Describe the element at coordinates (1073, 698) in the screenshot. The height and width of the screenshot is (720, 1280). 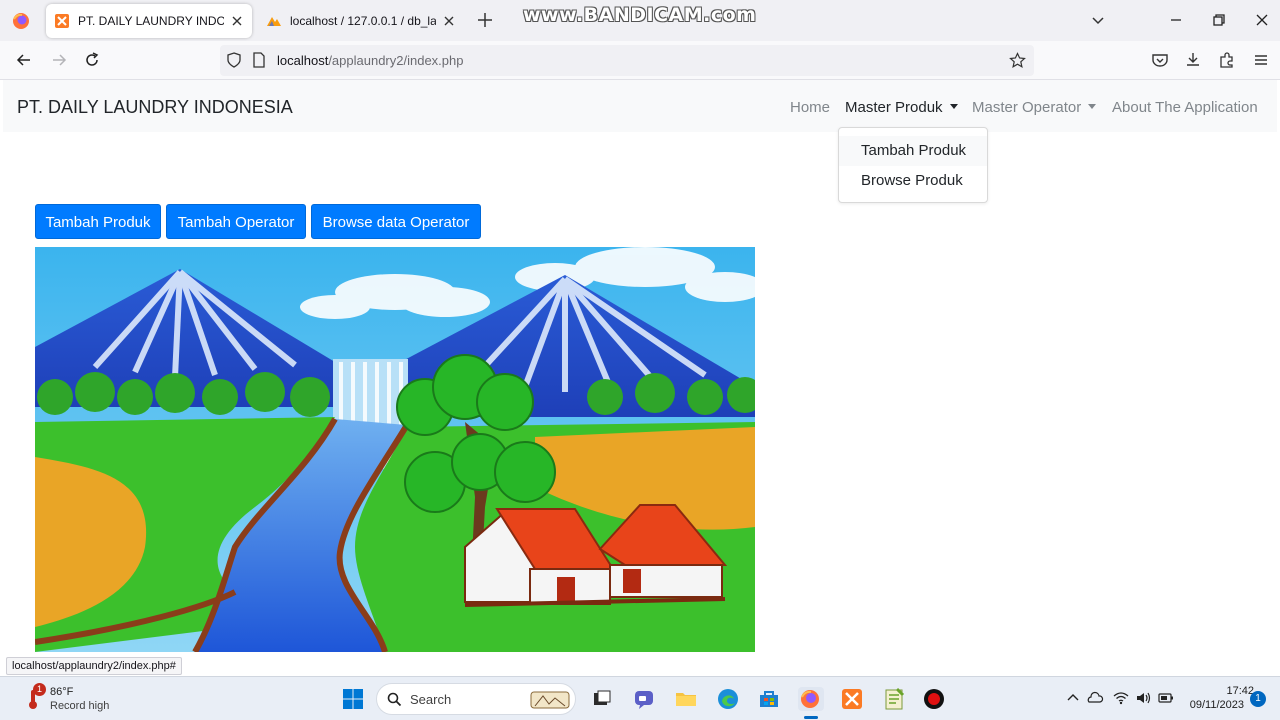
I see `chevron-up-icon` at that location.